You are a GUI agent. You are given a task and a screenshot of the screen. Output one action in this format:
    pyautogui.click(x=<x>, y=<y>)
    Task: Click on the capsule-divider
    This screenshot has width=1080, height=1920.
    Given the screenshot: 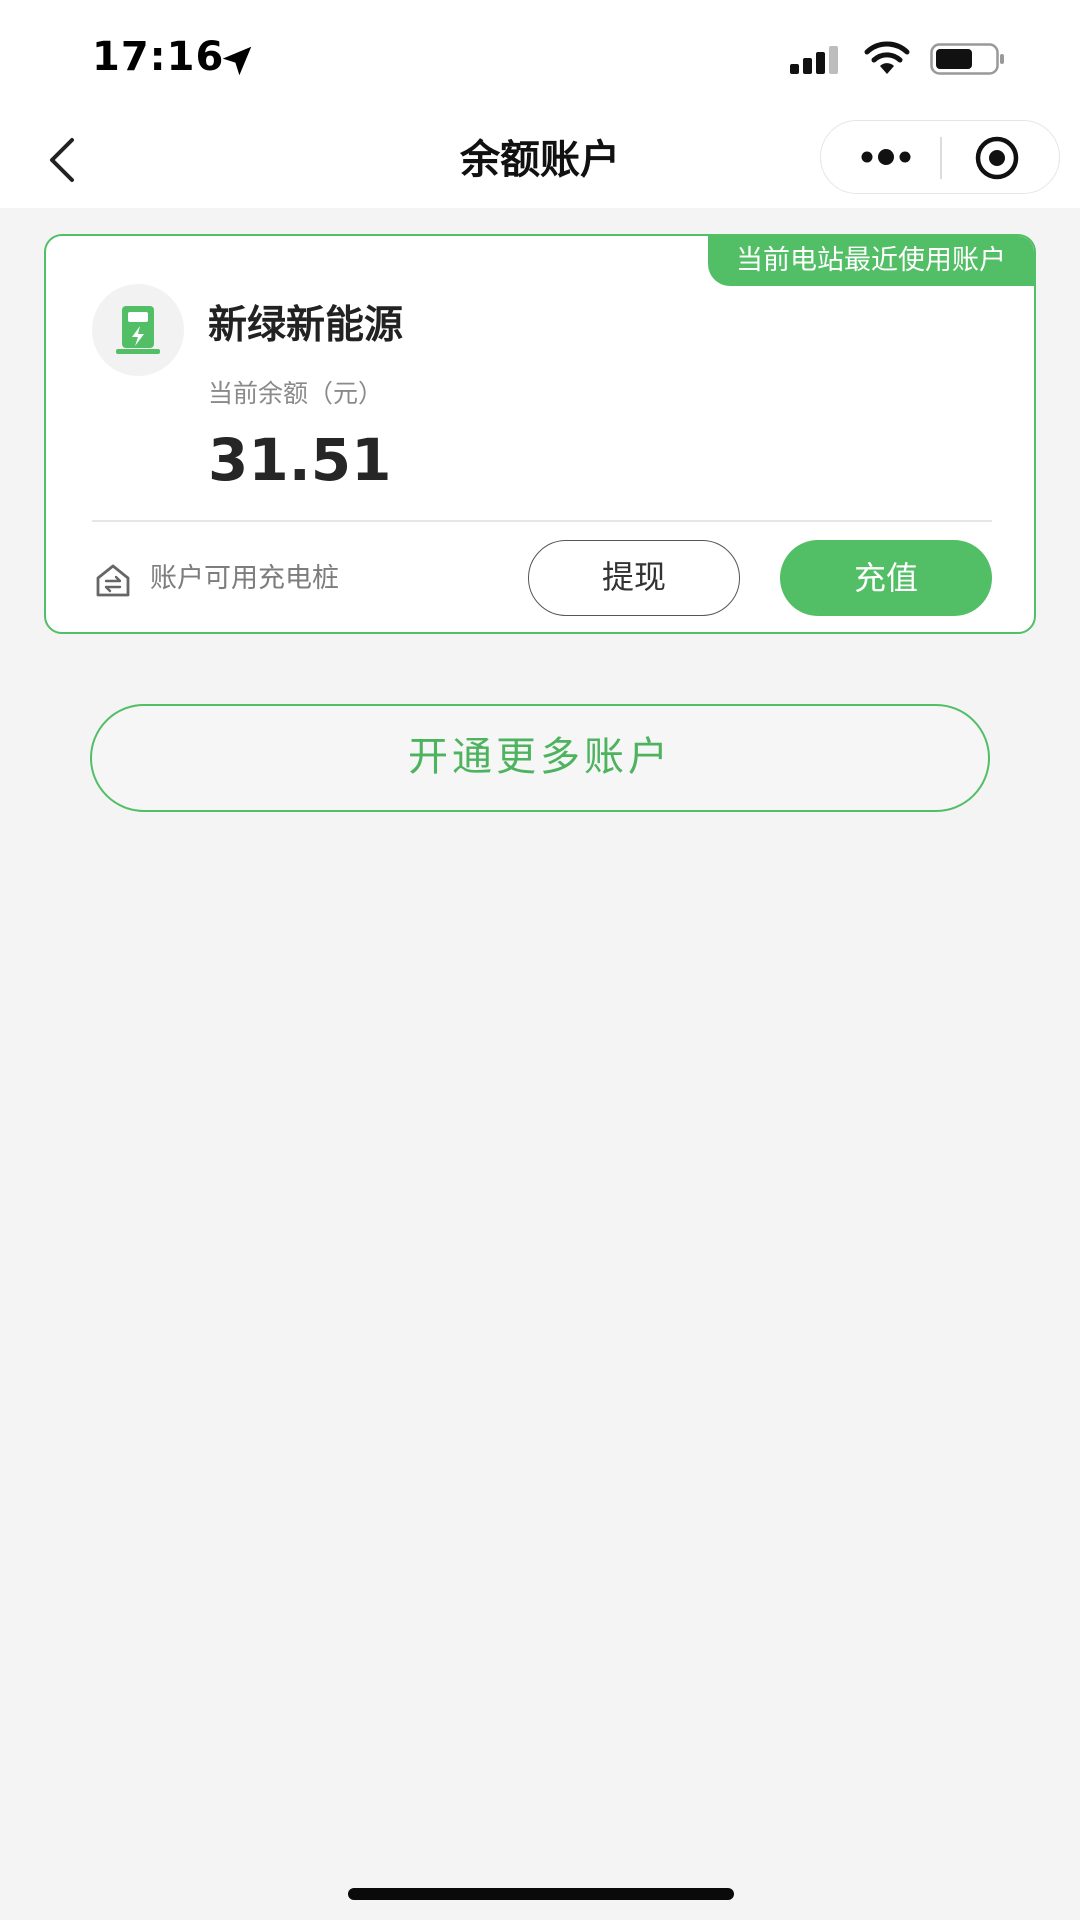 What is the action you would take?
    pyautogui.click(x=941, y=158)
    